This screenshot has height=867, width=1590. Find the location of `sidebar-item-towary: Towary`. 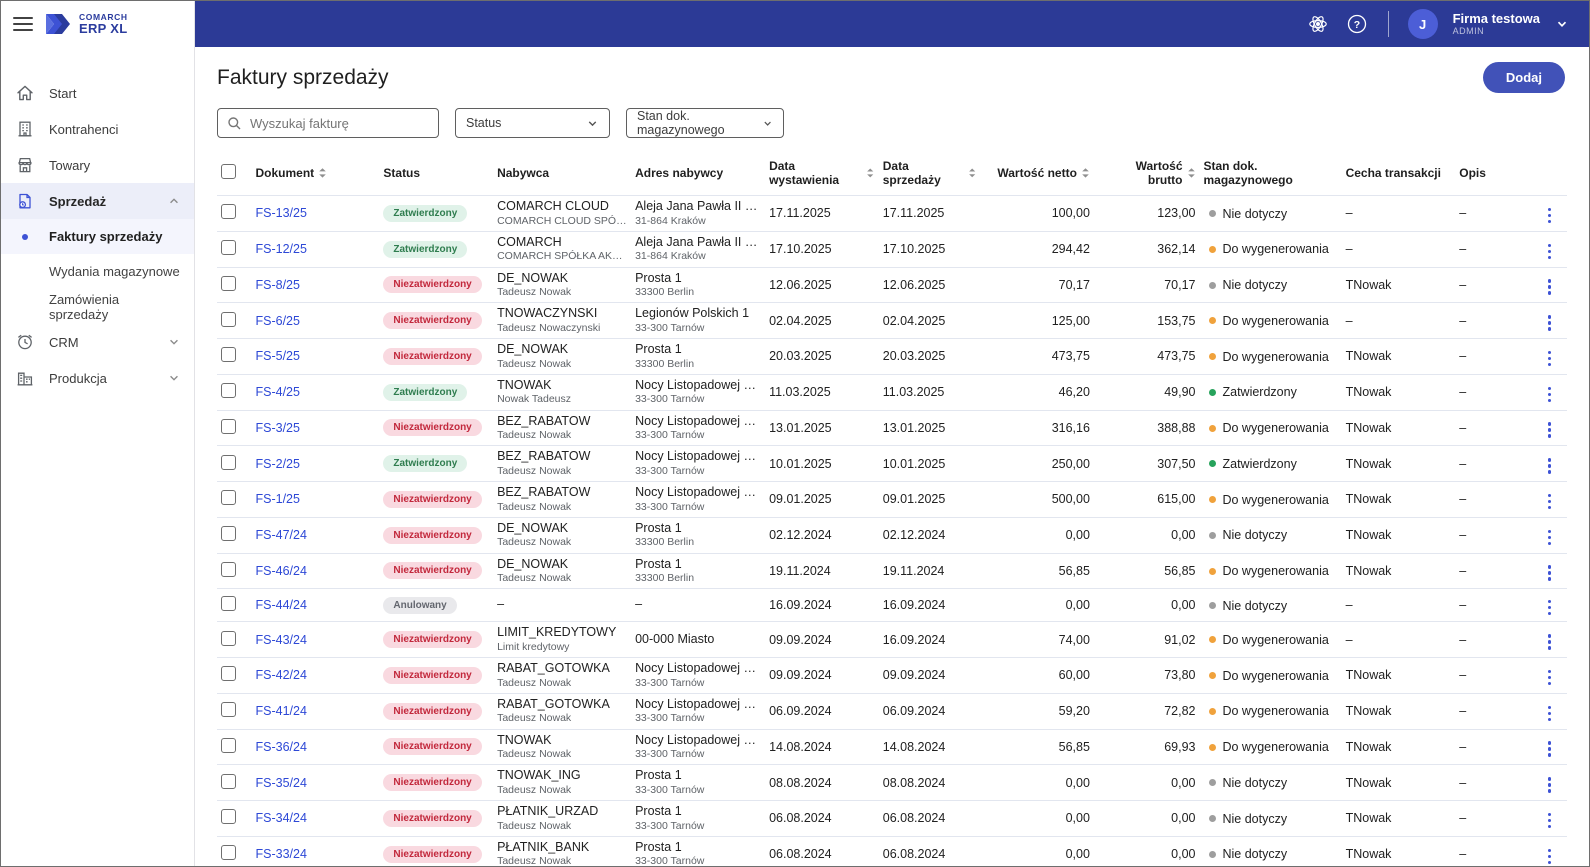

sidebar-item-towary: Towary is located at coordinates (97, 165).